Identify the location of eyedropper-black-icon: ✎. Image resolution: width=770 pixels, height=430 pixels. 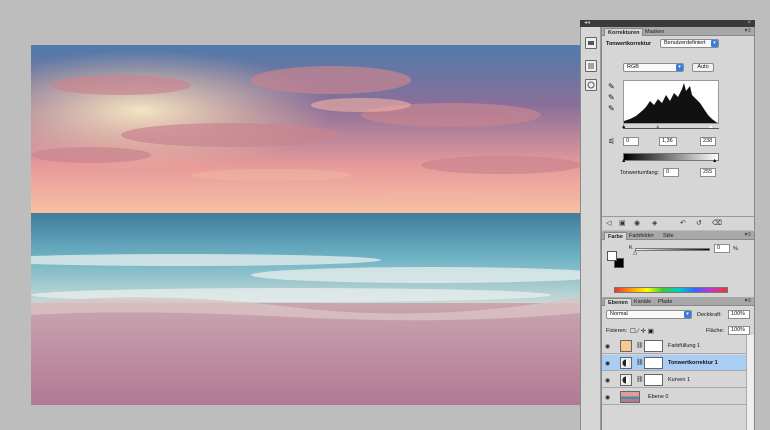
(611, 86).